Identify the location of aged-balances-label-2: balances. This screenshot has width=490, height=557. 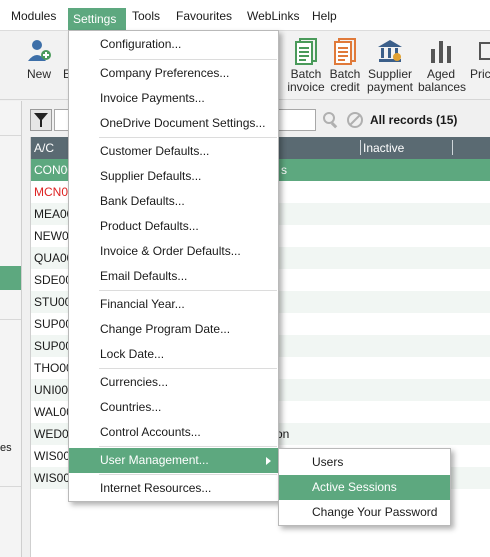
(442, 87).